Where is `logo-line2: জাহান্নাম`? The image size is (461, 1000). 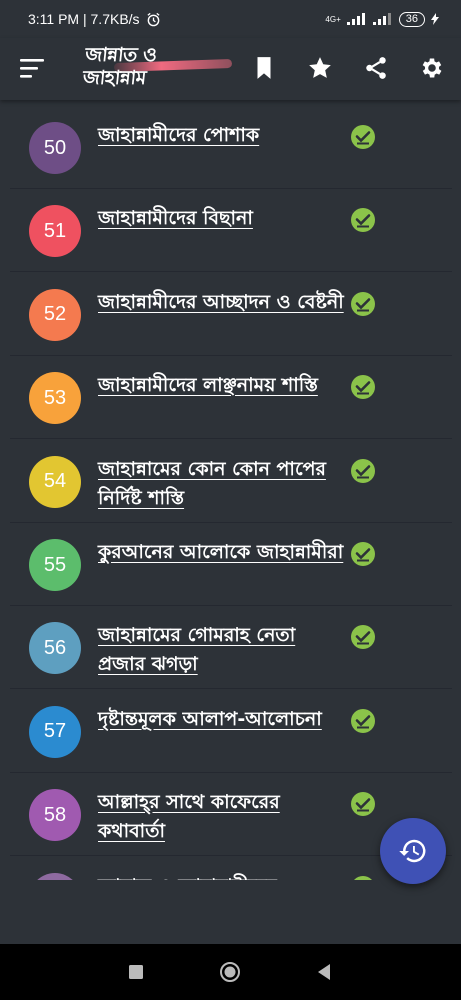
logo-line2: জাহান্নাম is located at coordinates (114, 78).